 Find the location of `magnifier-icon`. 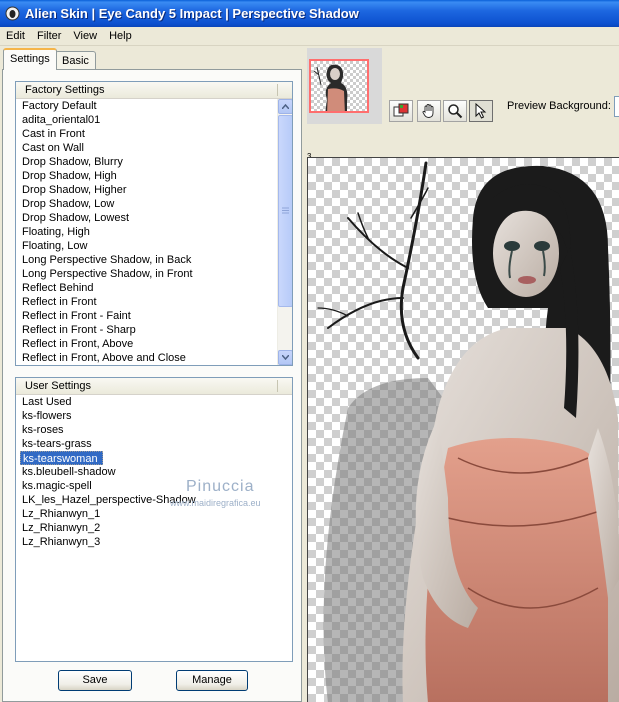

magnifier-icon is located at coordinates (455, 111).